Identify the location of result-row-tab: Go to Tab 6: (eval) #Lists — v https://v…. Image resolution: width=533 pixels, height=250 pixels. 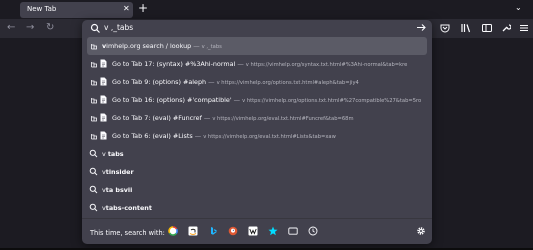
(257, 136).